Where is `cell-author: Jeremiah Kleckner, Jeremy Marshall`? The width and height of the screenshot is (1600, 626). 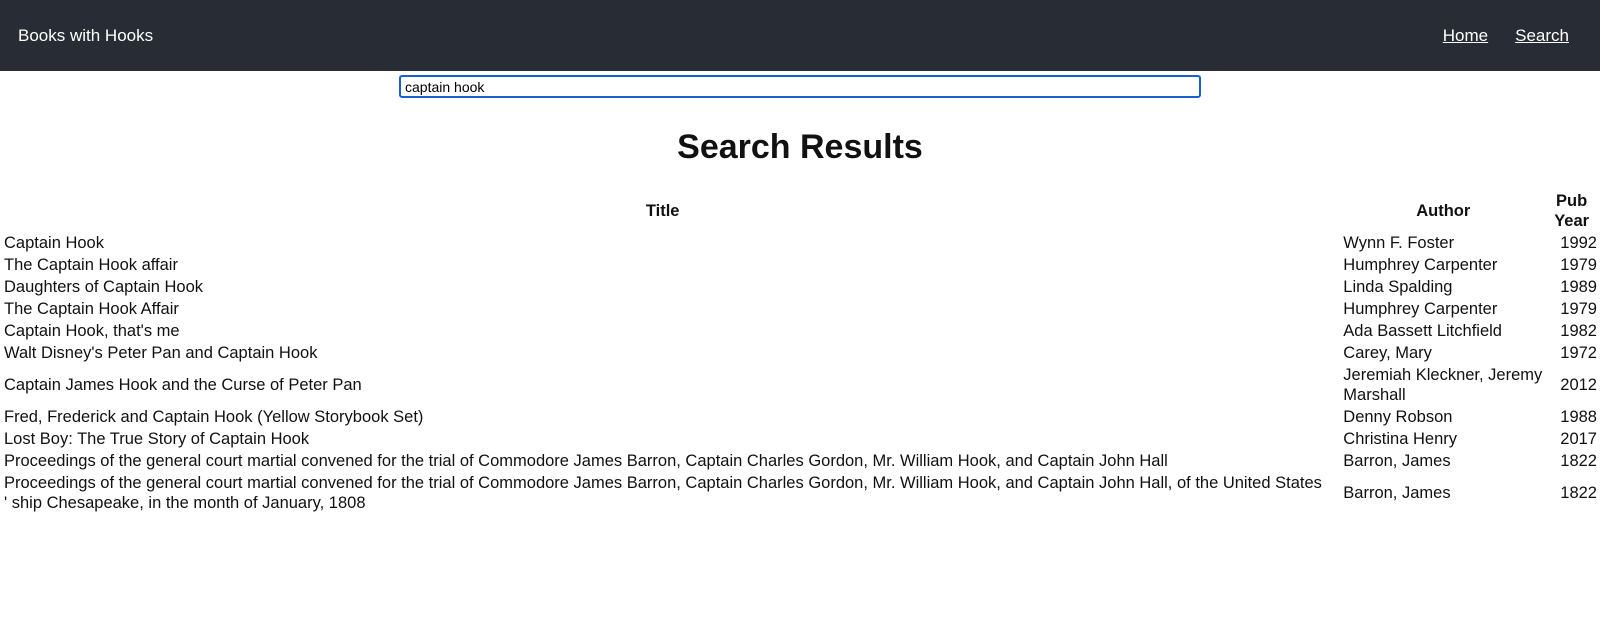
cell-author: Jeremiah Kleckner, Jeremy Marshall is located at coordinates (1443, 385).